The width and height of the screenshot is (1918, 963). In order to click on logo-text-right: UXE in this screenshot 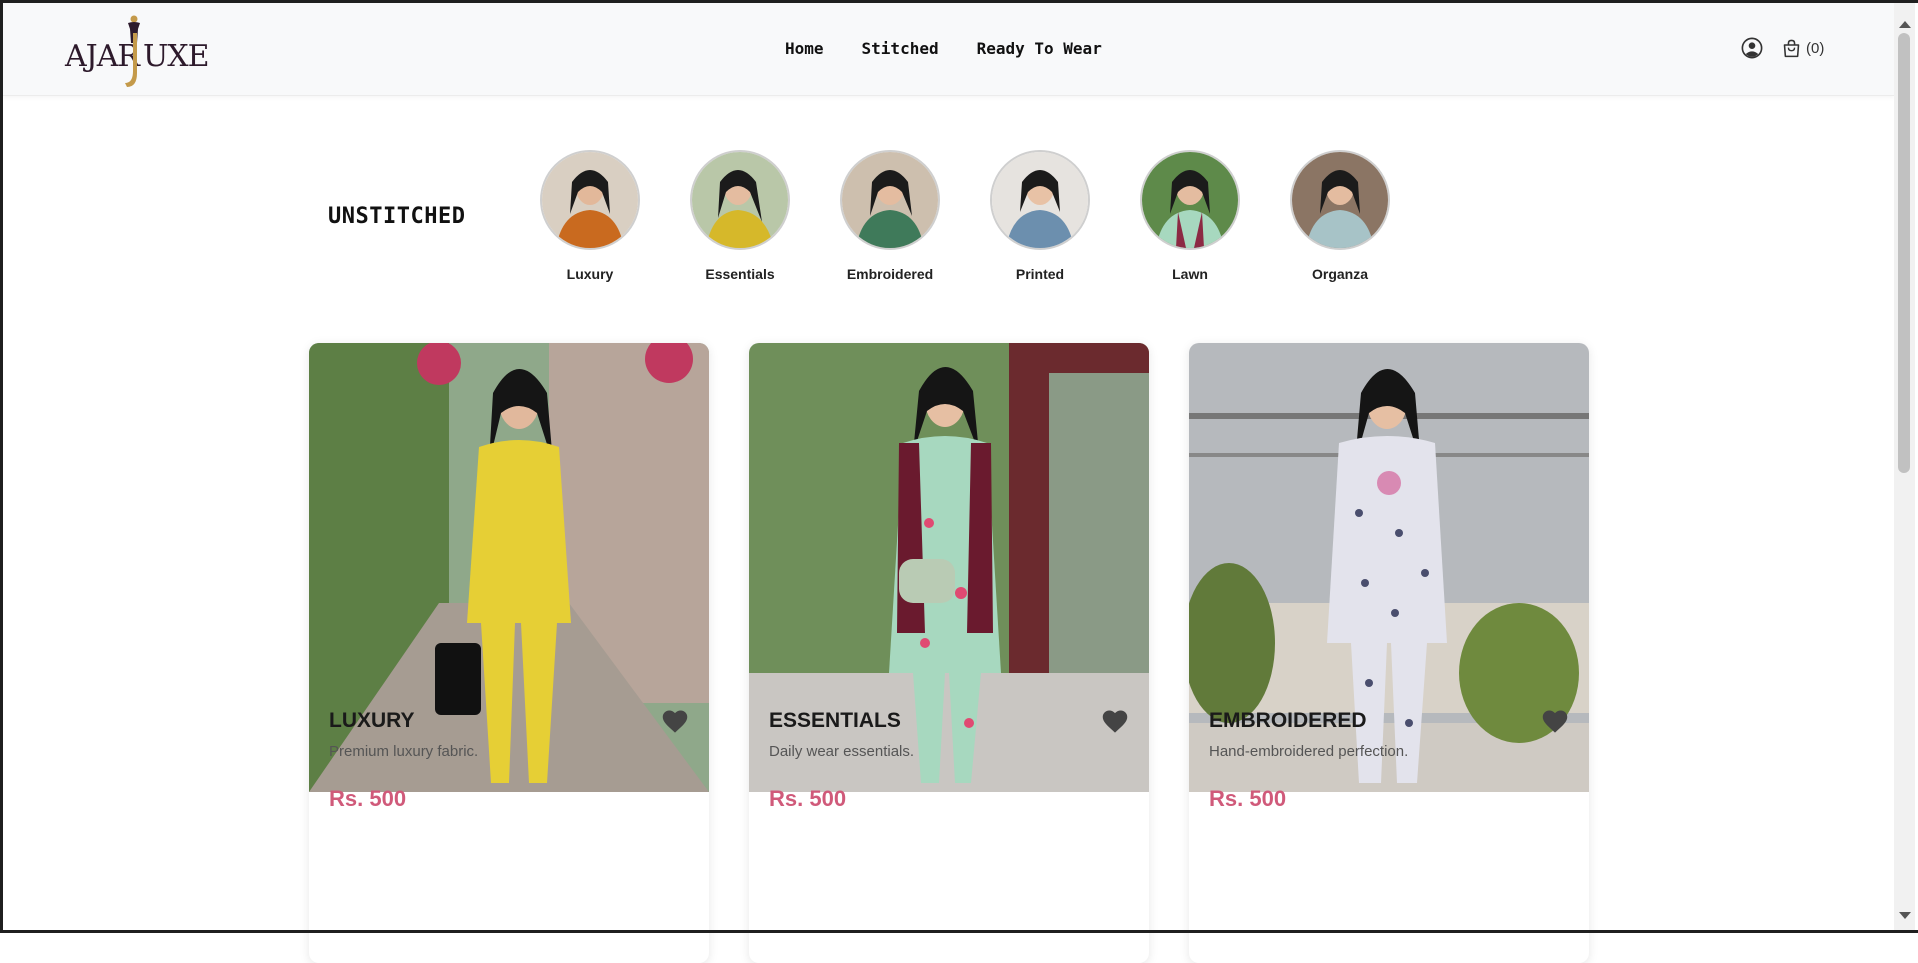, I will do `click(176, 56)`.